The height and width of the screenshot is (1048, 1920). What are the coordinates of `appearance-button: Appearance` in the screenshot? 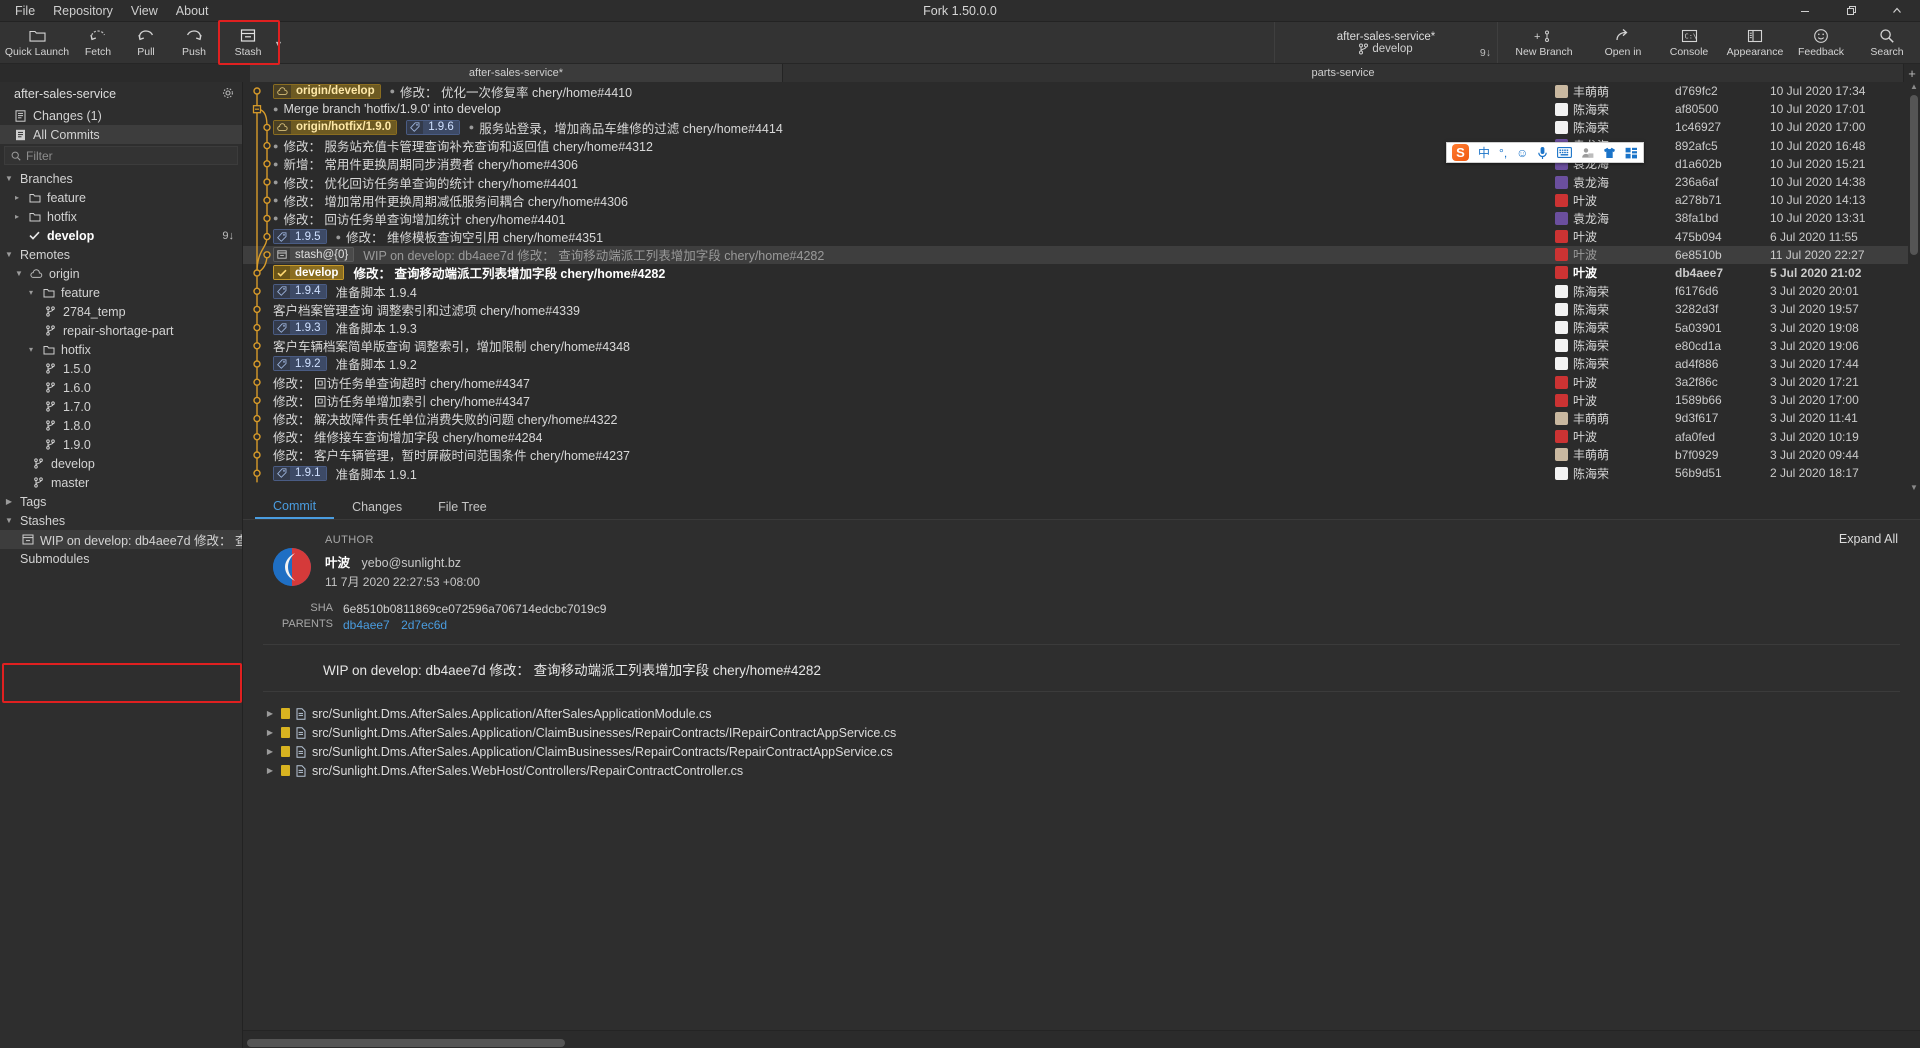 It's located at (1755, 42).